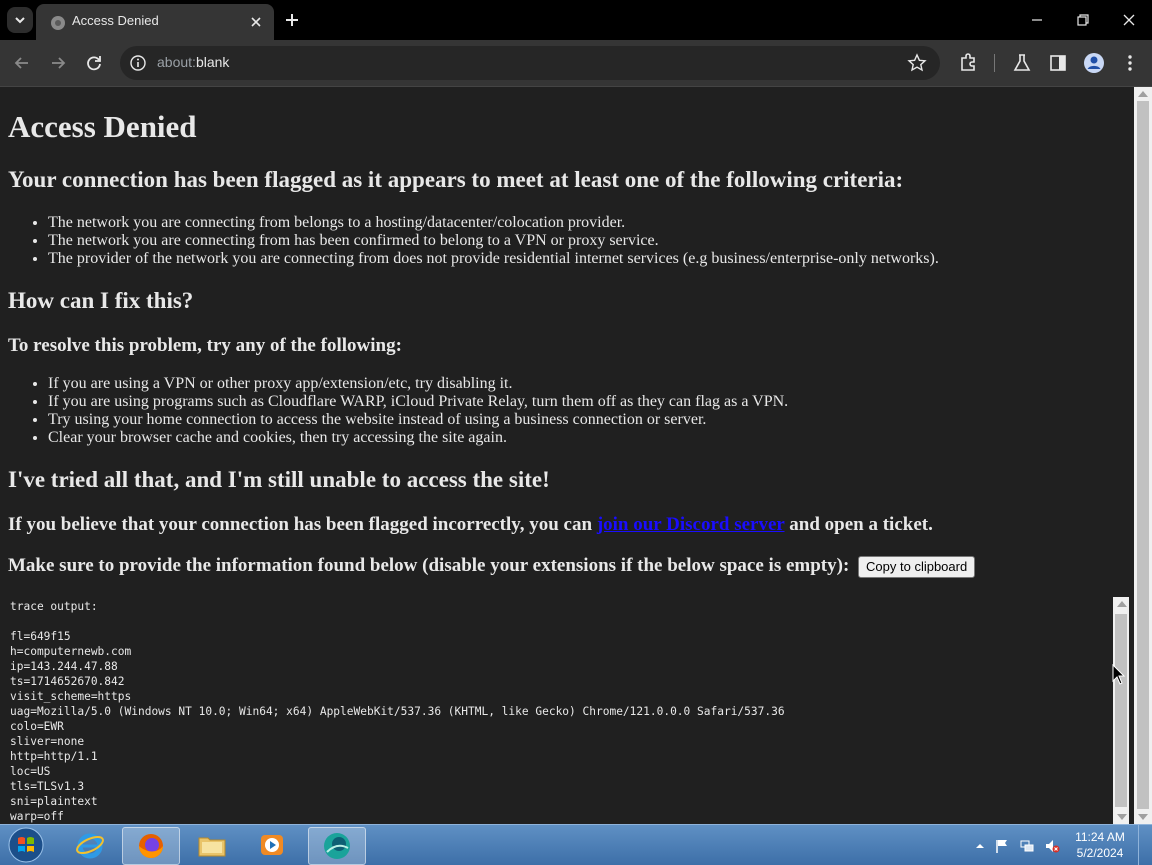  I want to click on trace-line: tls=TLSv1.3, so click(47, 786).